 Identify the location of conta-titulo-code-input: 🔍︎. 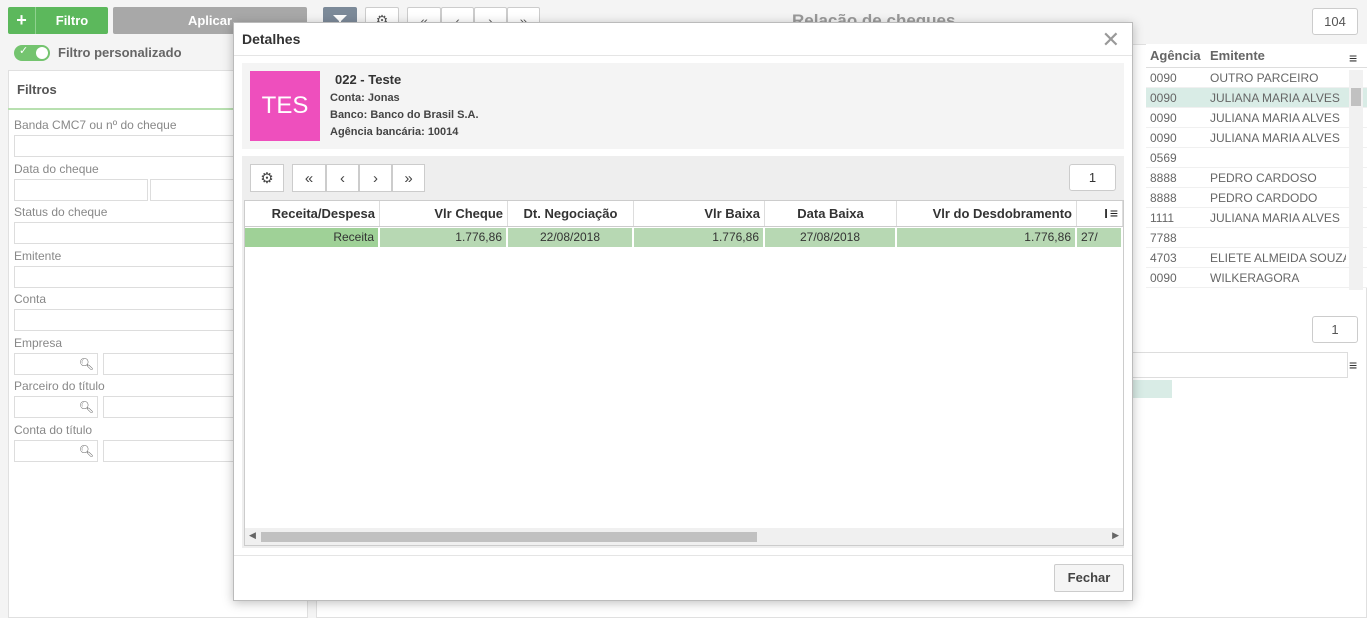
(56, 451).